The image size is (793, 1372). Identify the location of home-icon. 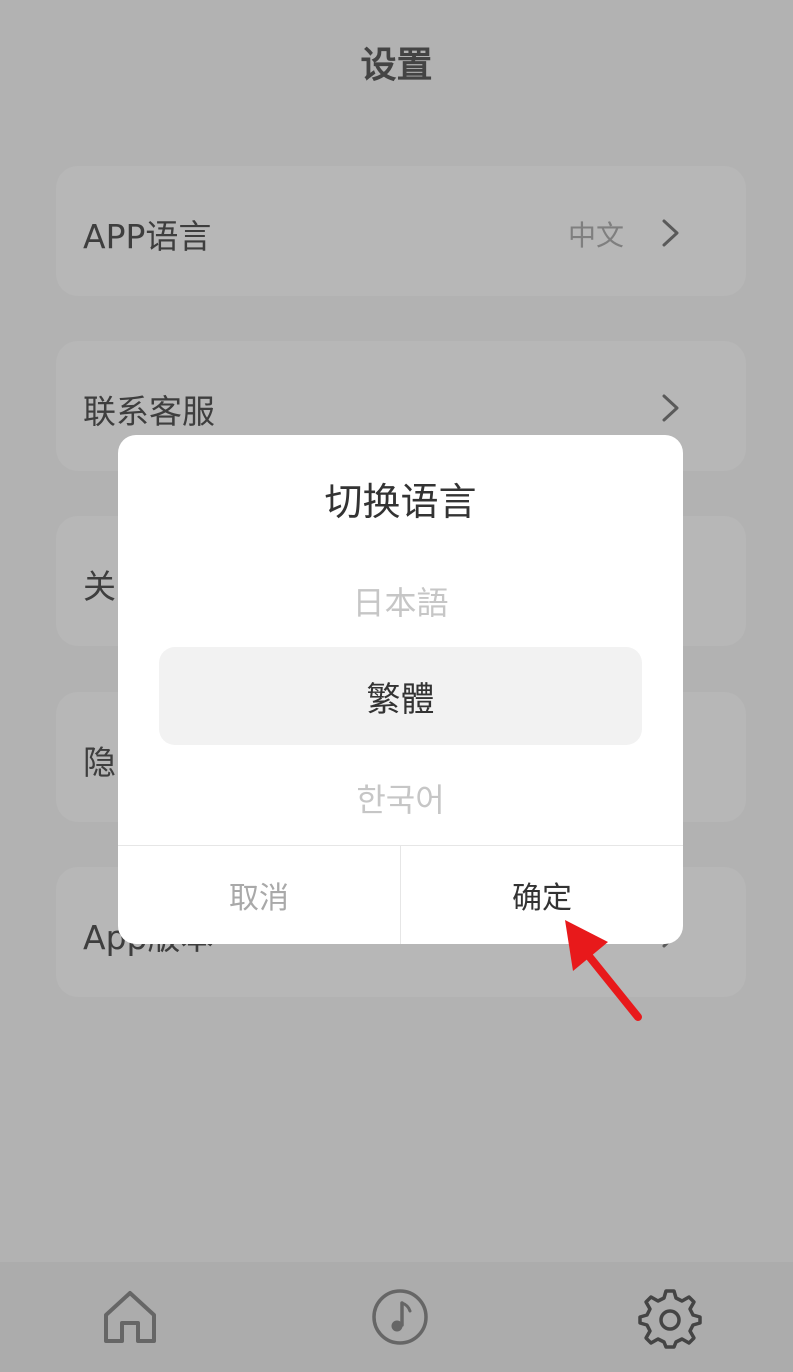
(130, 1317).